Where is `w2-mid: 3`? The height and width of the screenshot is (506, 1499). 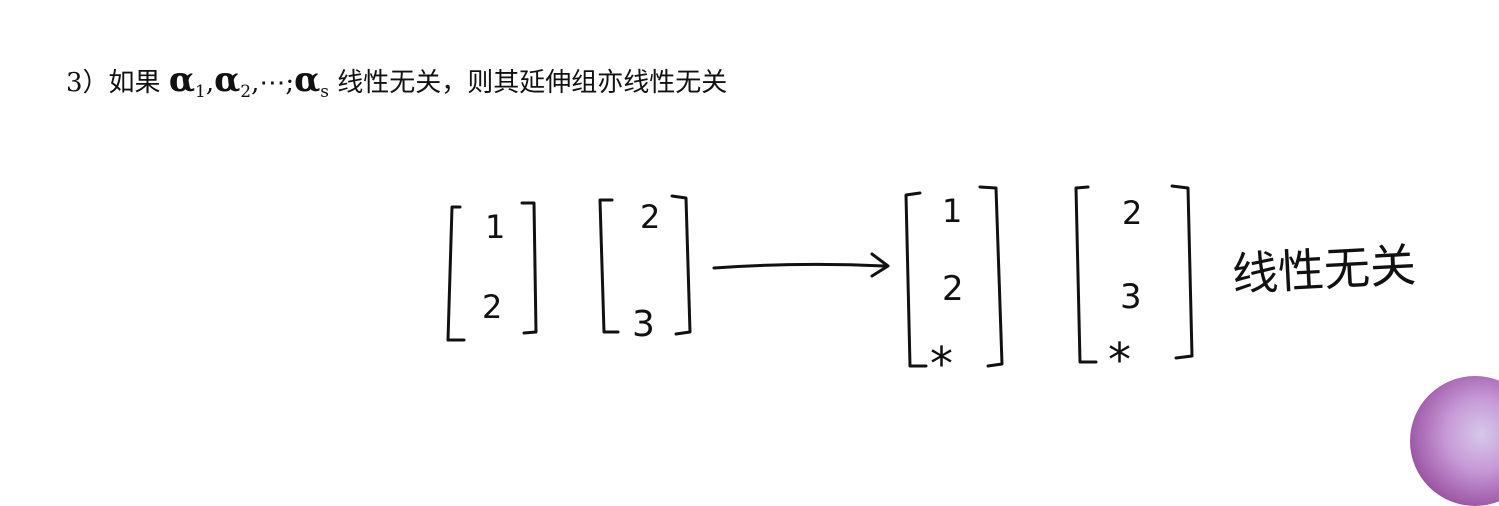
w2-mid: 3 is located at coordinates (1131, 297).